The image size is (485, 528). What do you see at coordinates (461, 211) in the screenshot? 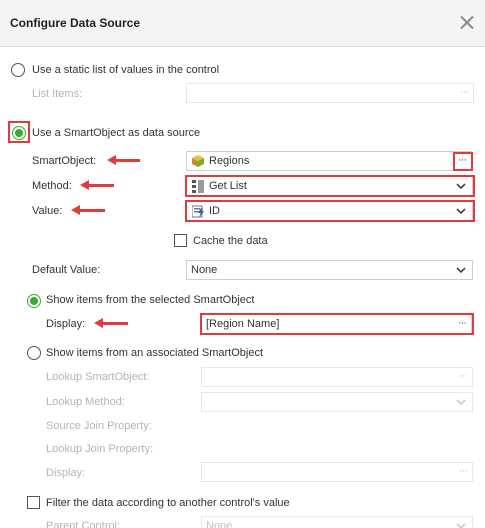
I see `value-chevron-down-icon` at bounding box center [461, 211].